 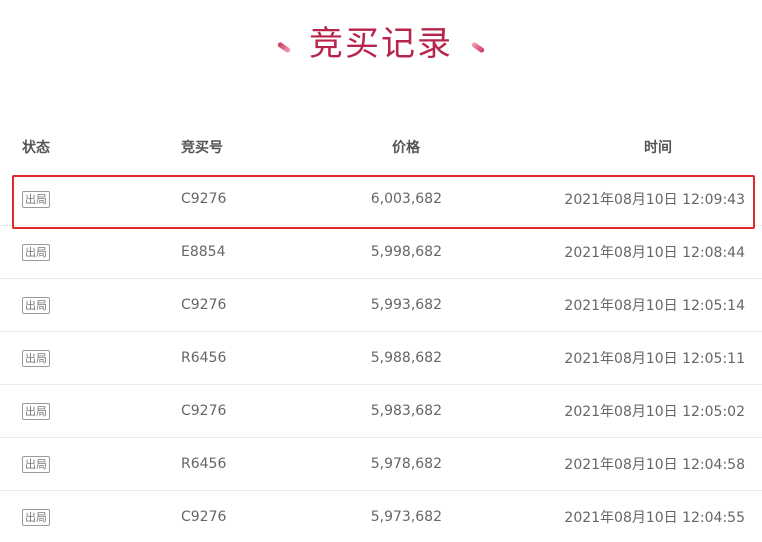 I want to click on table-row: 出局 E8854 5,998,682 2021年08月10日 12:08:44, so click(x=381, y=252).